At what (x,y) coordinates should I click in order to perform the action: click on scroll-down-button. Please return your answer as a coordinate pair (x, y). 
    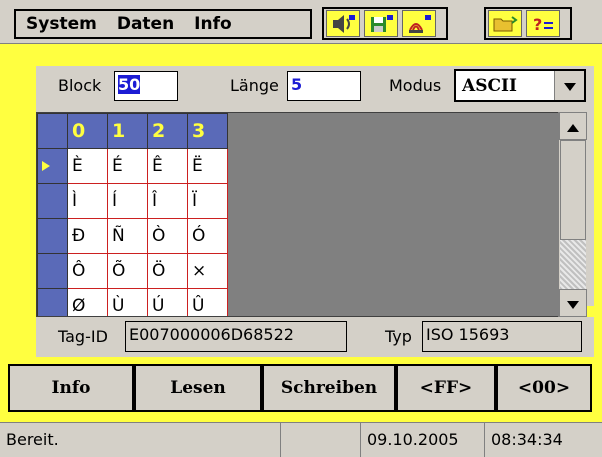
    Looking at the image, I should click on (573, 303).